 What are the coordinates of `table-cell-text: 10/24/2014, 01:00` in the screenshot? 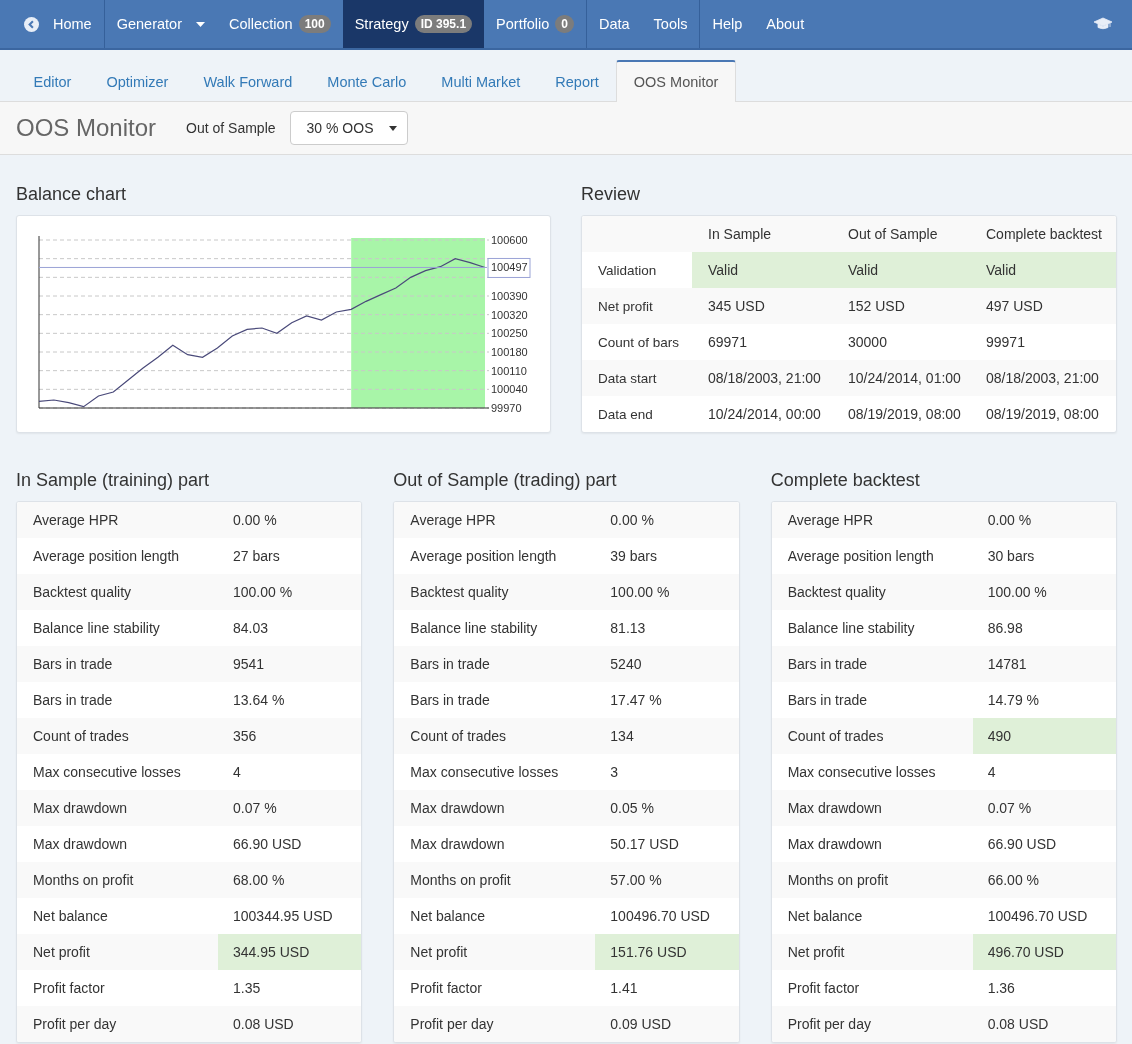 It's located at (904, 378).